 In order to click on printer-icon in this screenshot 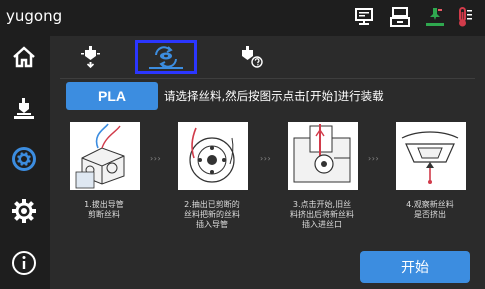, I will do `click(400, 17)`.